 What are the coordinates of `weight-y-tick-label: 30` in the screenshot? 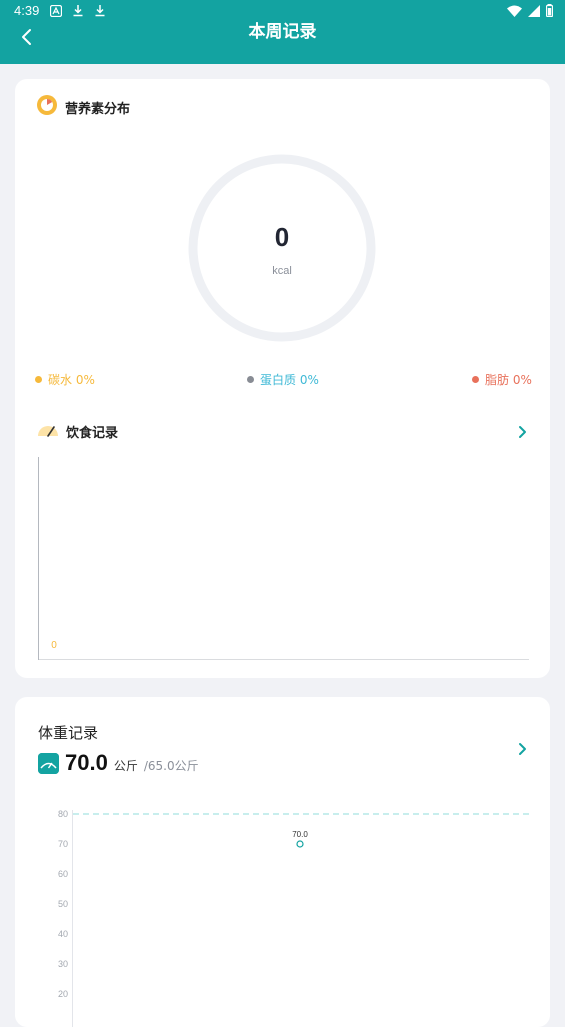 It's located at (63, 964).